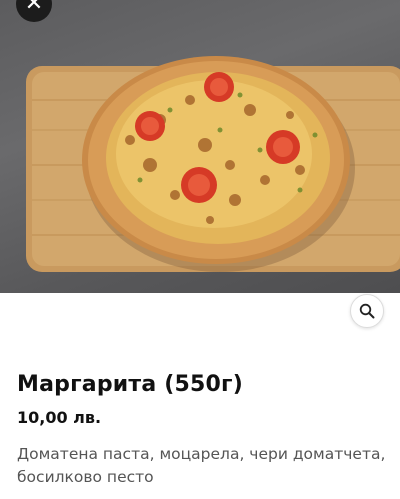 The height and width of the screenshot is (499, 400). I want to click on magnifier-icon, so click(367, 311).